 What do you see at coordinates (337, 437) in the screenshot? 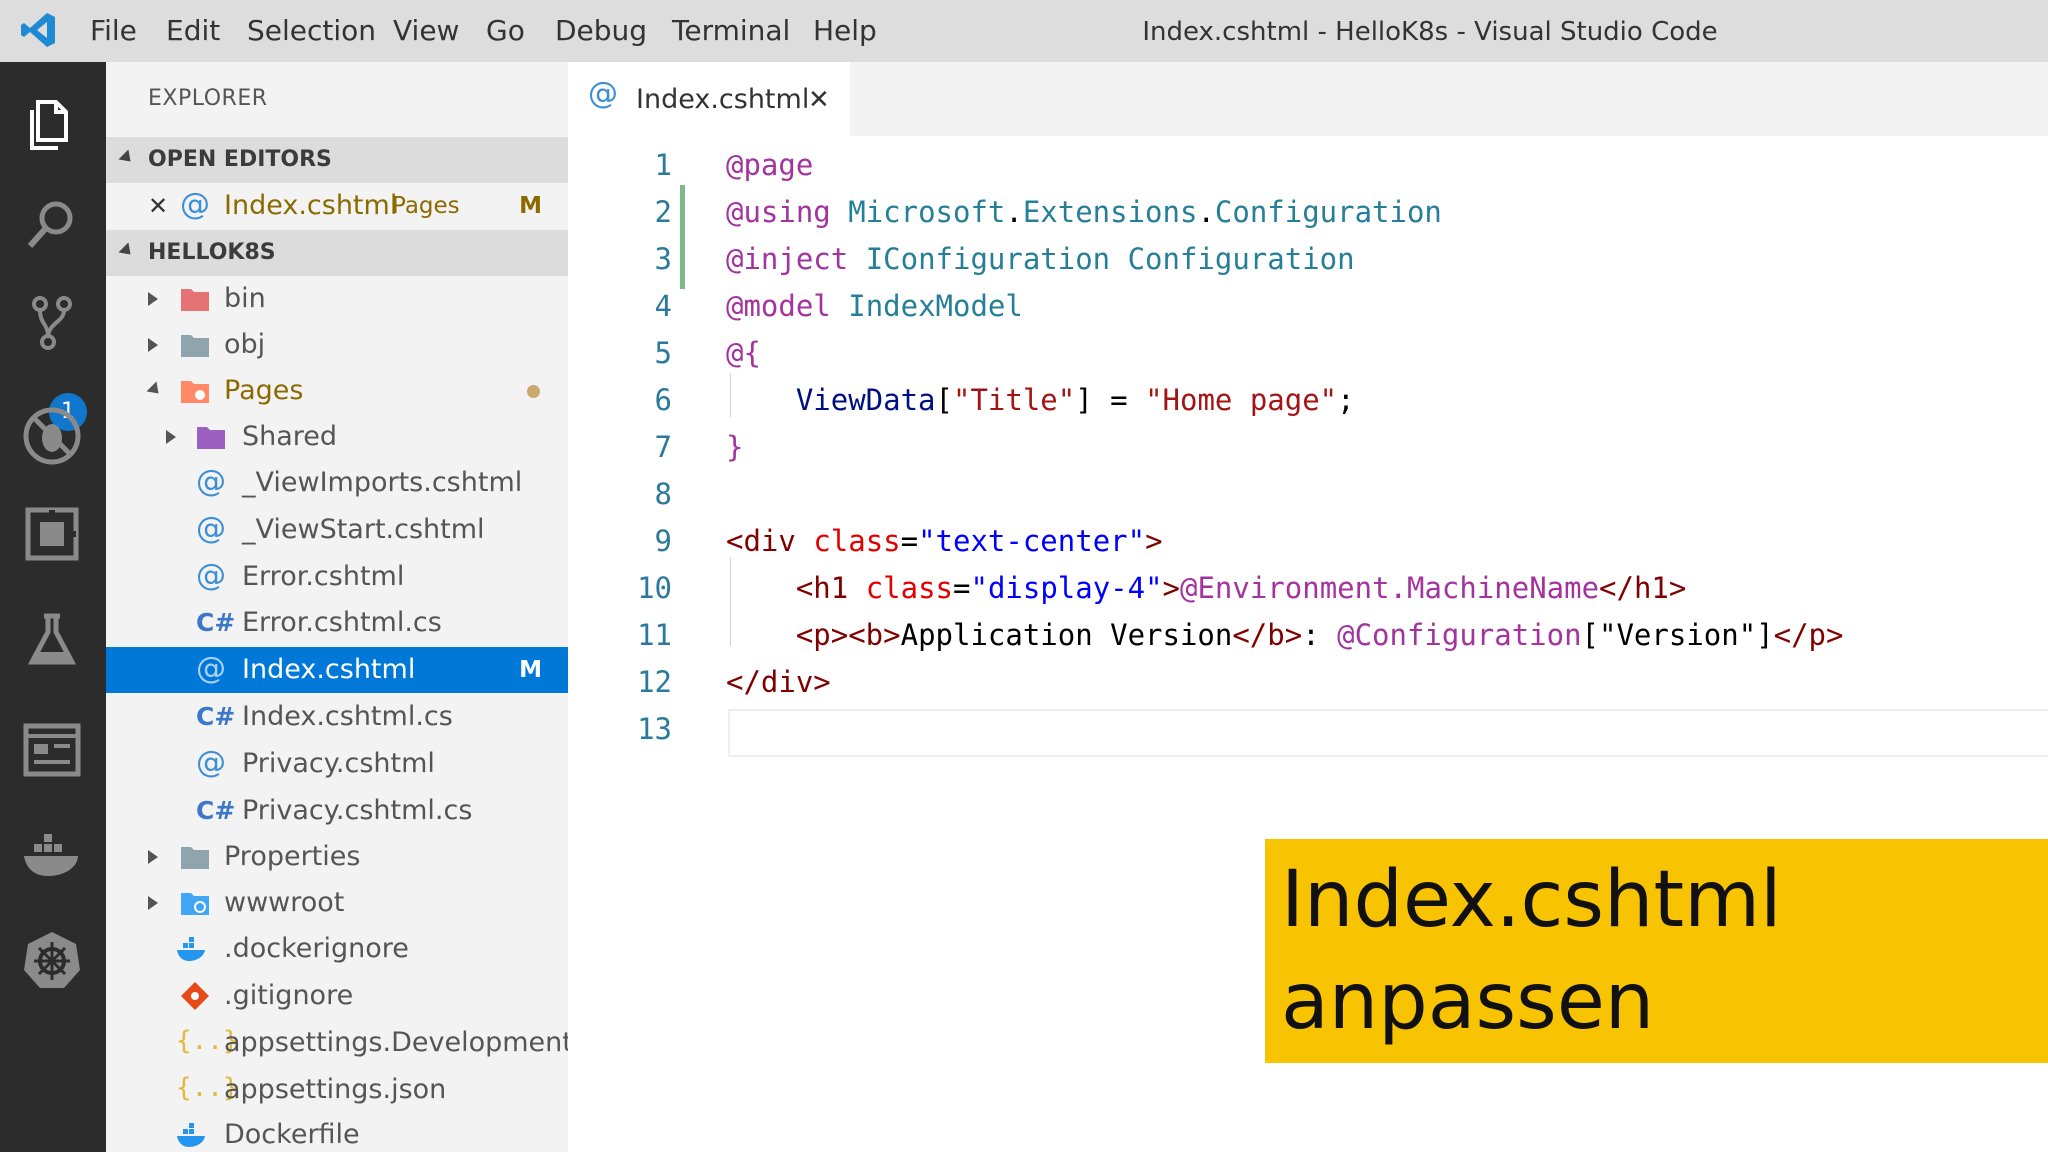
I see `tree-item-shared: Shared` at bounding box center [337, 437].